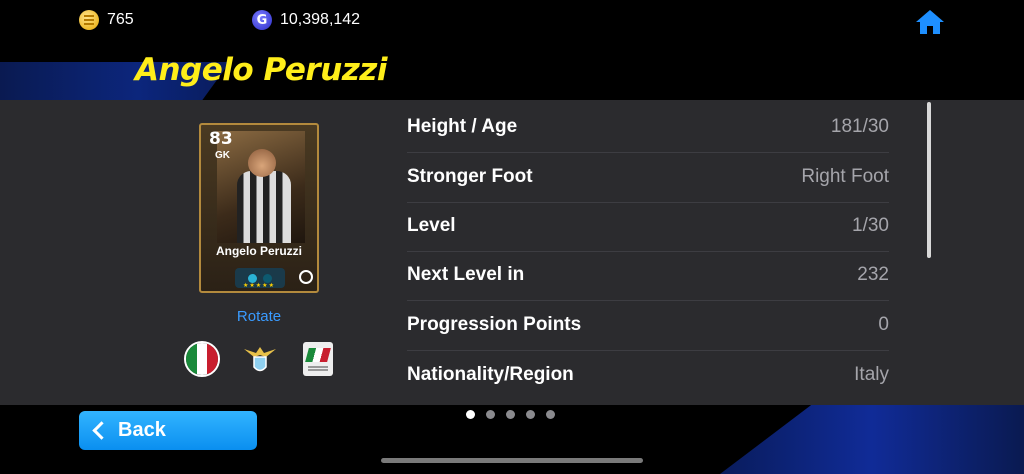 Image resolution: width=1024 pixels, height=474 pixels. I want to click on home-icon, so click(930, 22).